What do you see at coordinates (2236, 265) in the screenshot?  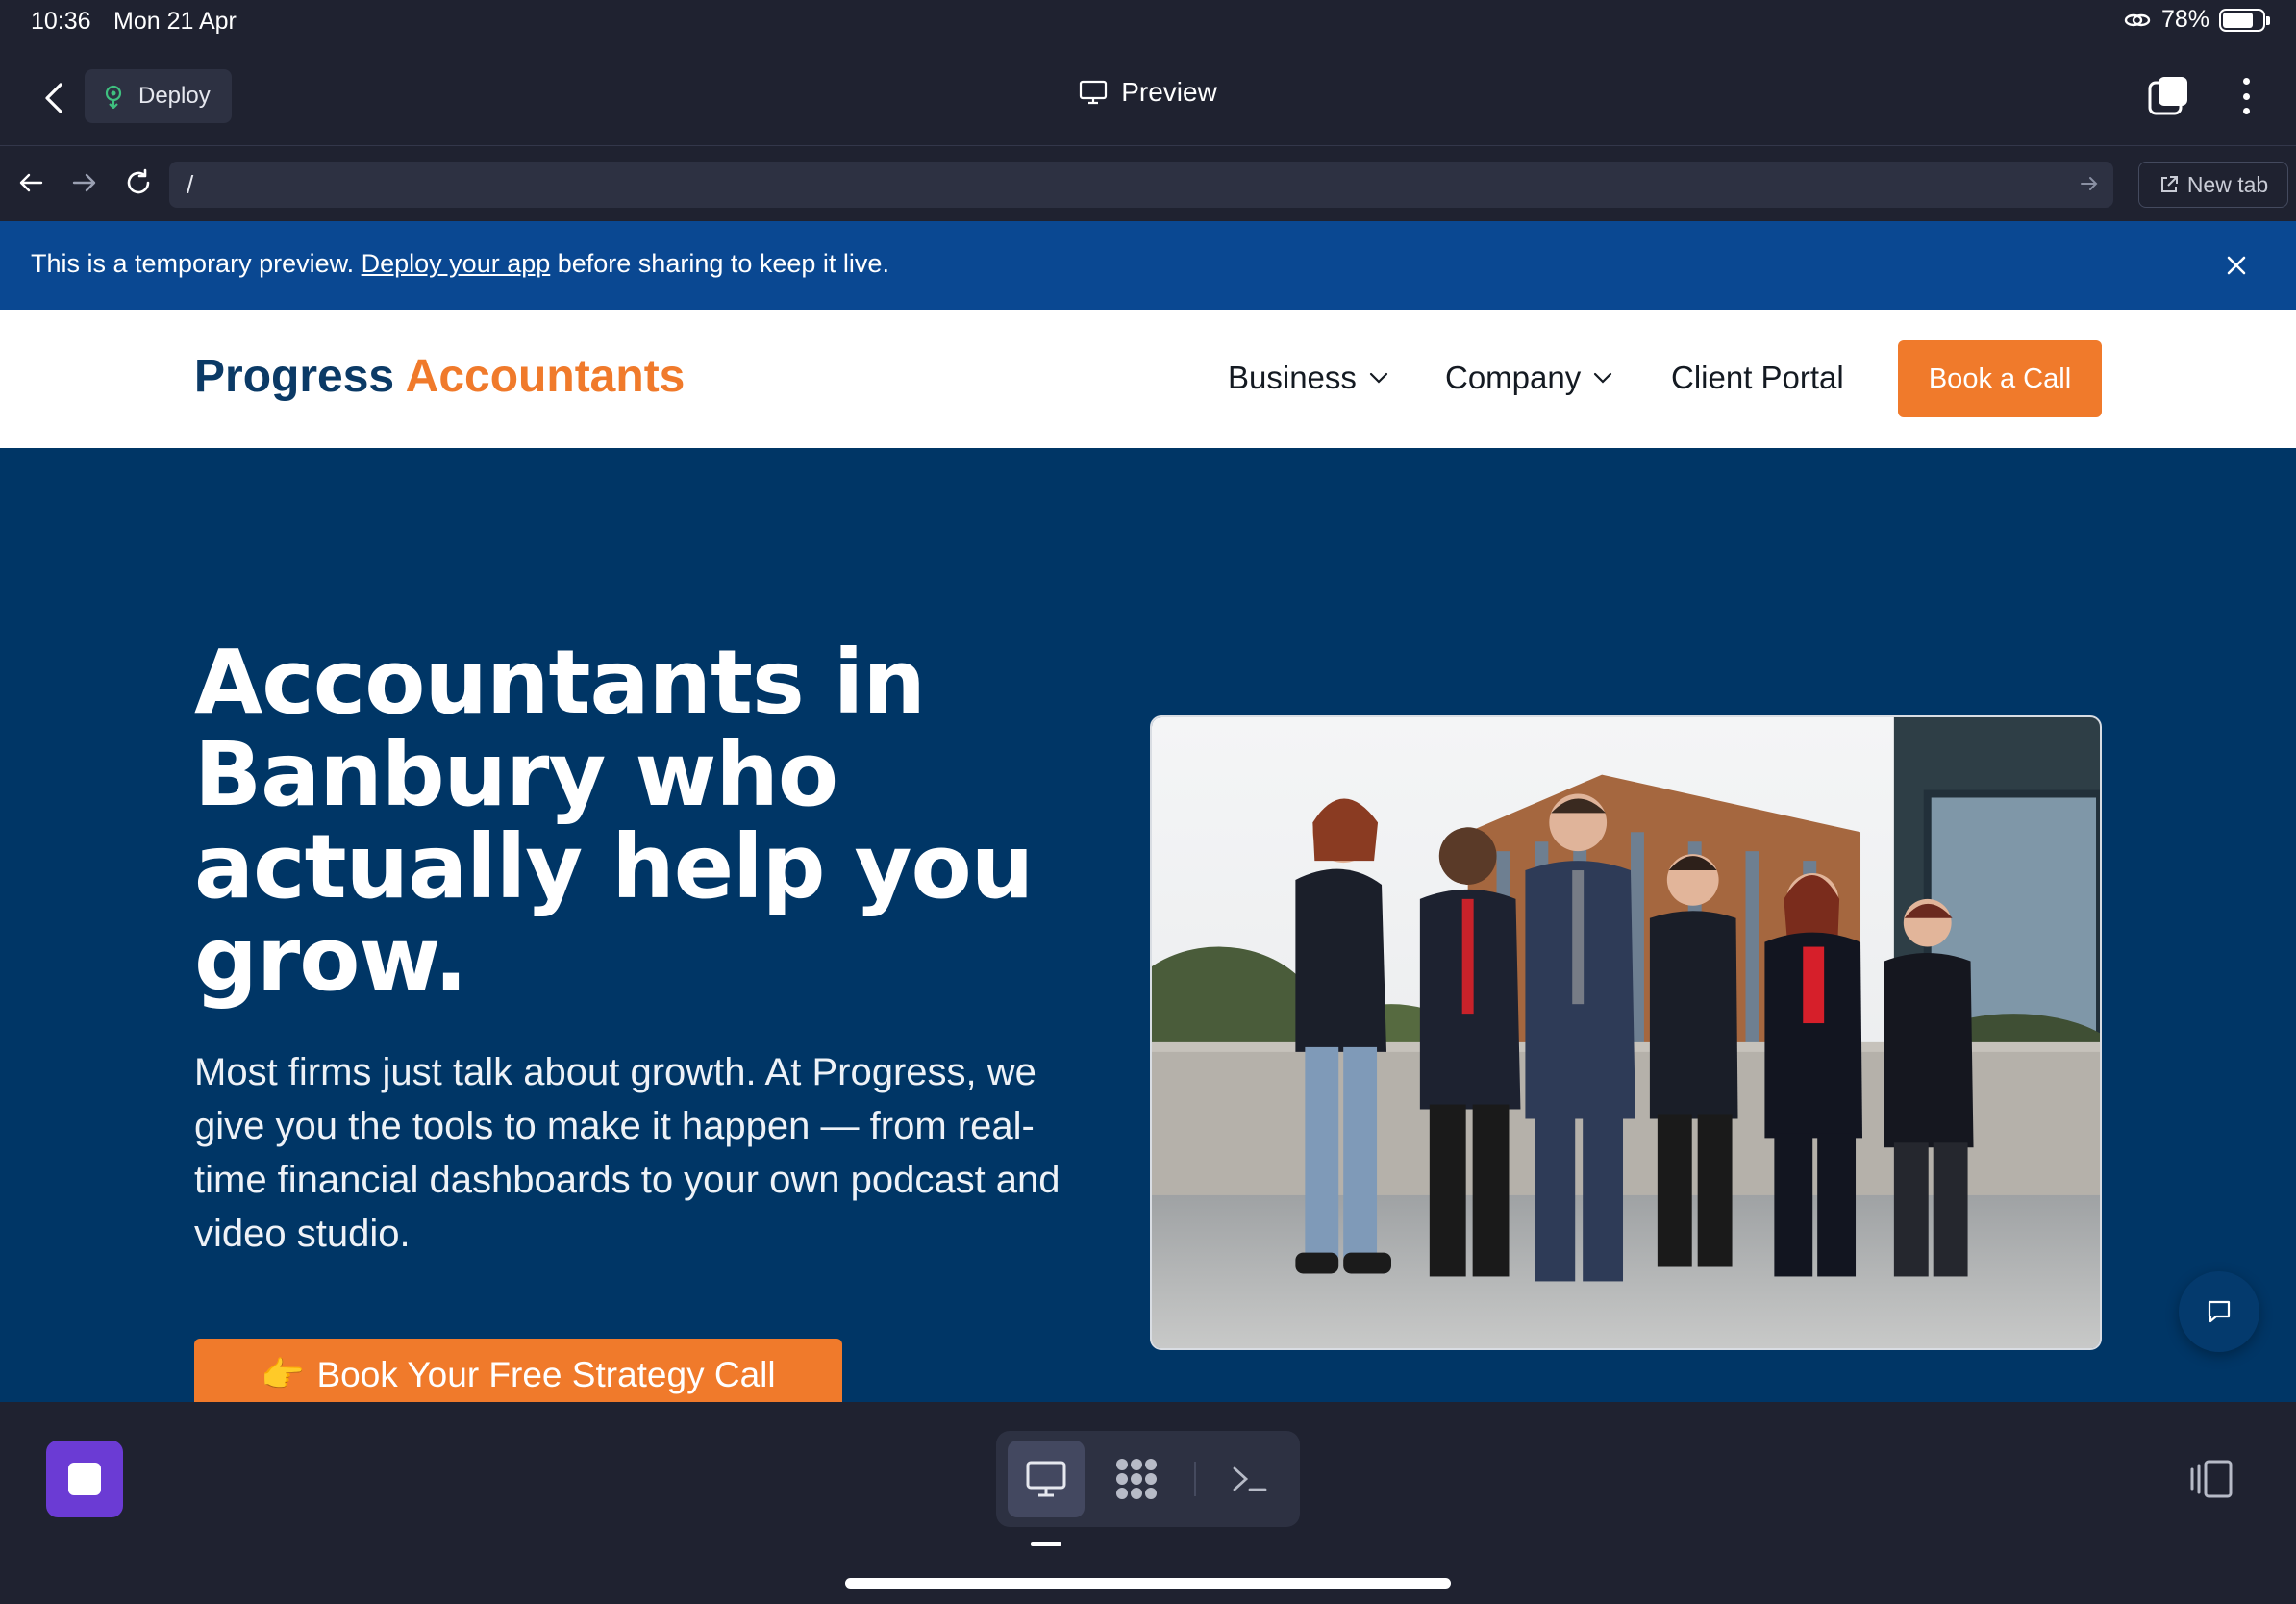 I see `close-icon` at bounding box center [2236, 265].